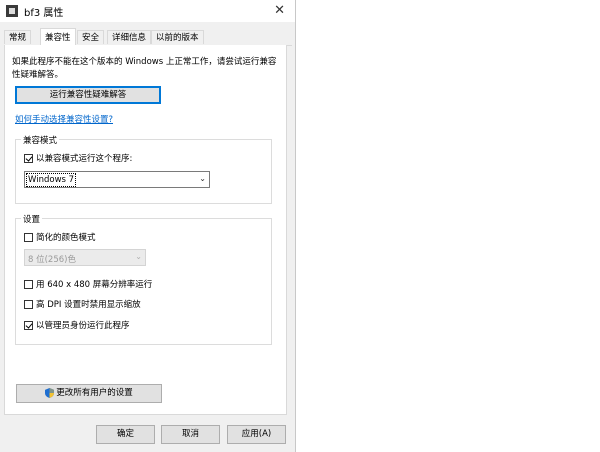 Image resolution: width=600 pixels, height=452 pixels. What do you see at coordinates (147, 11) in the screenshot?
I see `title-bar: bf3 属性 ✕` at bounding box center [147, 11].